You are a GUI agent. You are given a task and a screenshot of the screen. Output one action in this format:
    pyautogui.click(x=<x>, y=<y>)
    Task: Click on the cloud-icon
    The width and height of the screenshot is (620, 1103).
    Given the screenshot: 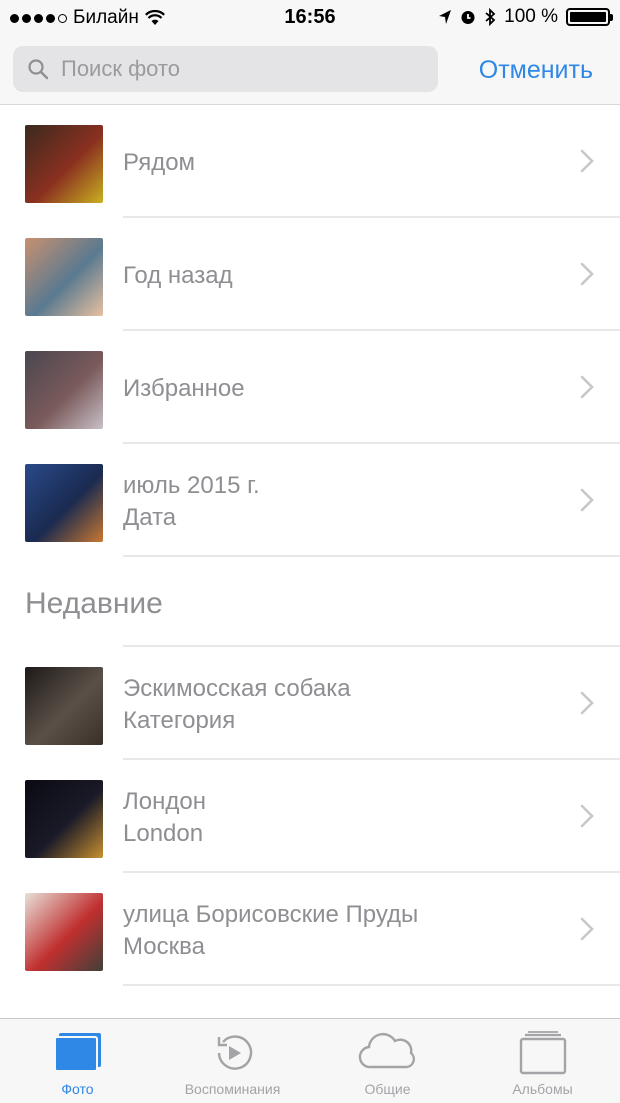 What is the action you would take?
    pyautogui.click(x=386, y=1050)
    